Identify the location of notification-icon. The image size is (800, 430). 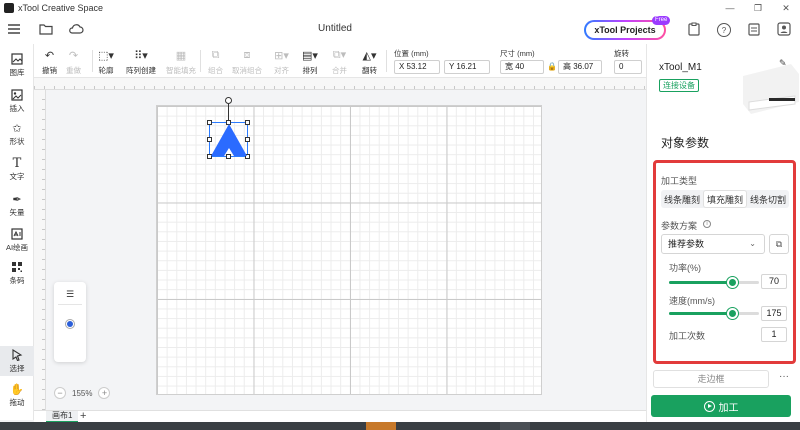
(754, 29).